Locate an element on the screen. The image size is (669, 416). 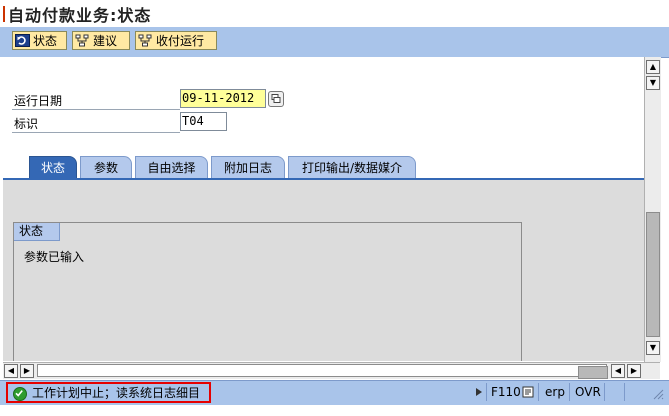
payment-run-button: 收付运行 is located at coordinates (176, 40).